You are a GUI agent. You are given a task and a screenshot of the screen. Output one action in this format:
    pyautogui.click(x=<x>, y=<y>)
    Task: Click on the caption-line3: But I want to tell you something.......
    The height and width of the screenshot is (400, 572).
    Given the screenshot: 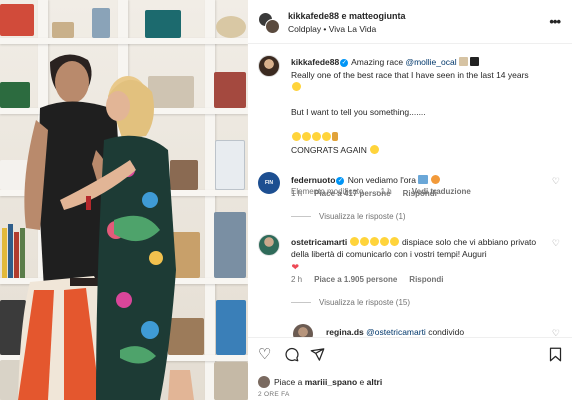 What is the action you would take?
    pyautogui.click(x=358, y=112)
    